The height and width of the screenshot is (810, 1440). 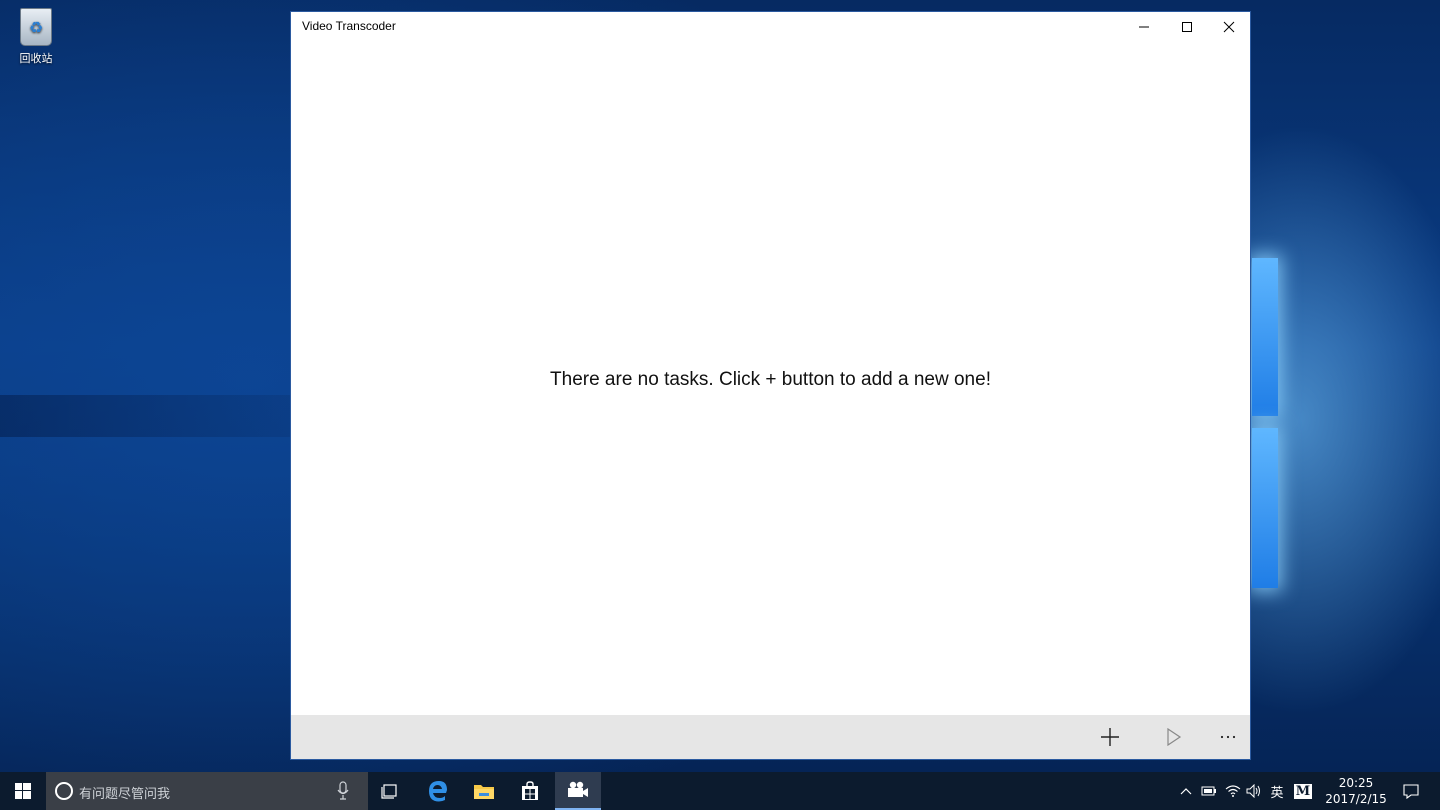 I want to click on battery-button, so click(x=1209, y=791).